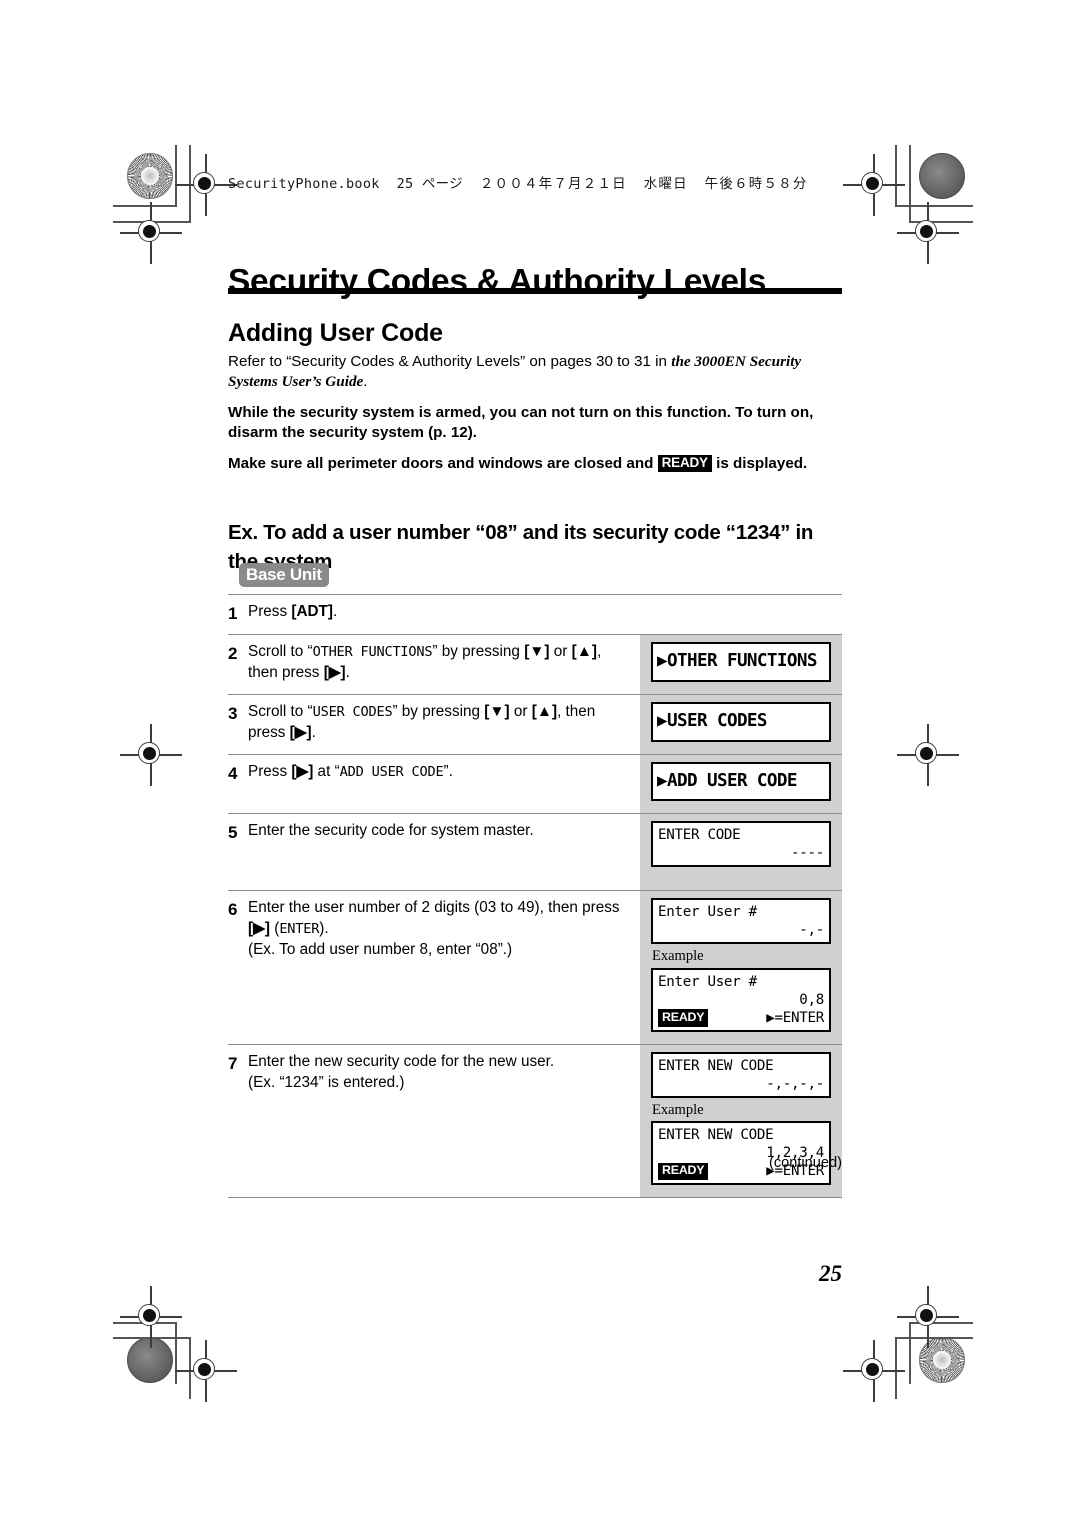 The width and height of the screenshot is (1080, 1528). I want to click on lcd-line-value: -,-,-,-, so click(795, 1083).